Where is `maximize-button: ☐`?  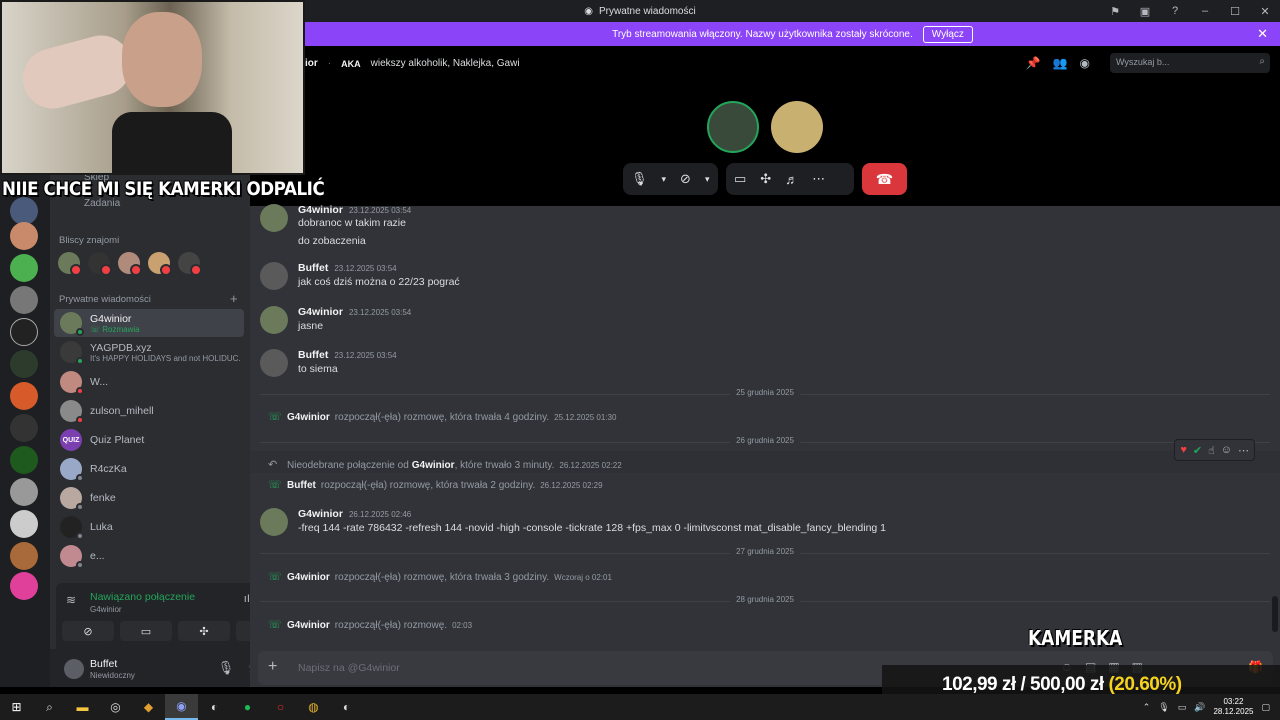
maximize-button: ☐ is located at coordinates (1235, 11).